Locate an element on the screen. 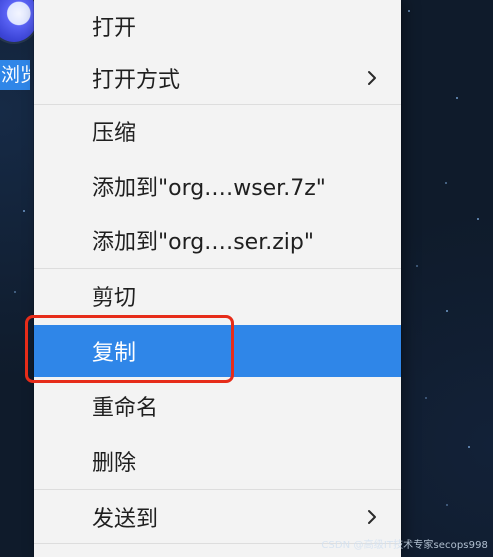 This screenshot has width=493, height=557. menu-item-compress: 压缩 is located at coordinates (217, 131).